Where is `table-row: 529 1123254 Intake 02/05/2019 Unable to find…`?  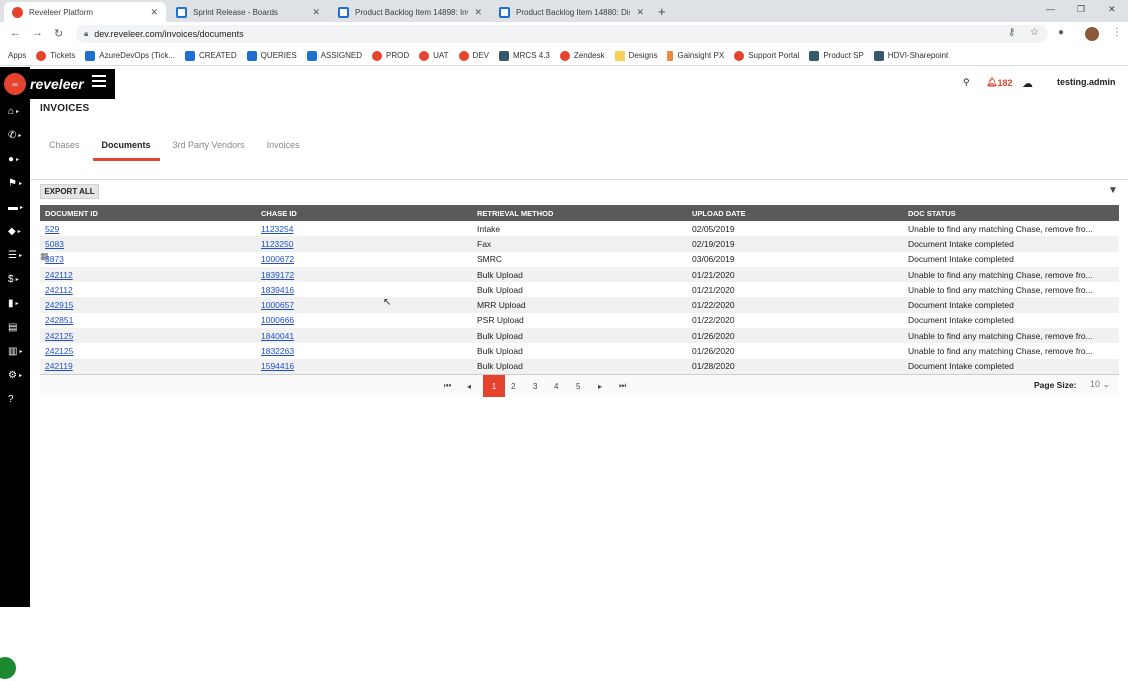
table-row: 529 1123254 Intake 02/05/2019 Unable to find… is located at coordinates (579, 228).